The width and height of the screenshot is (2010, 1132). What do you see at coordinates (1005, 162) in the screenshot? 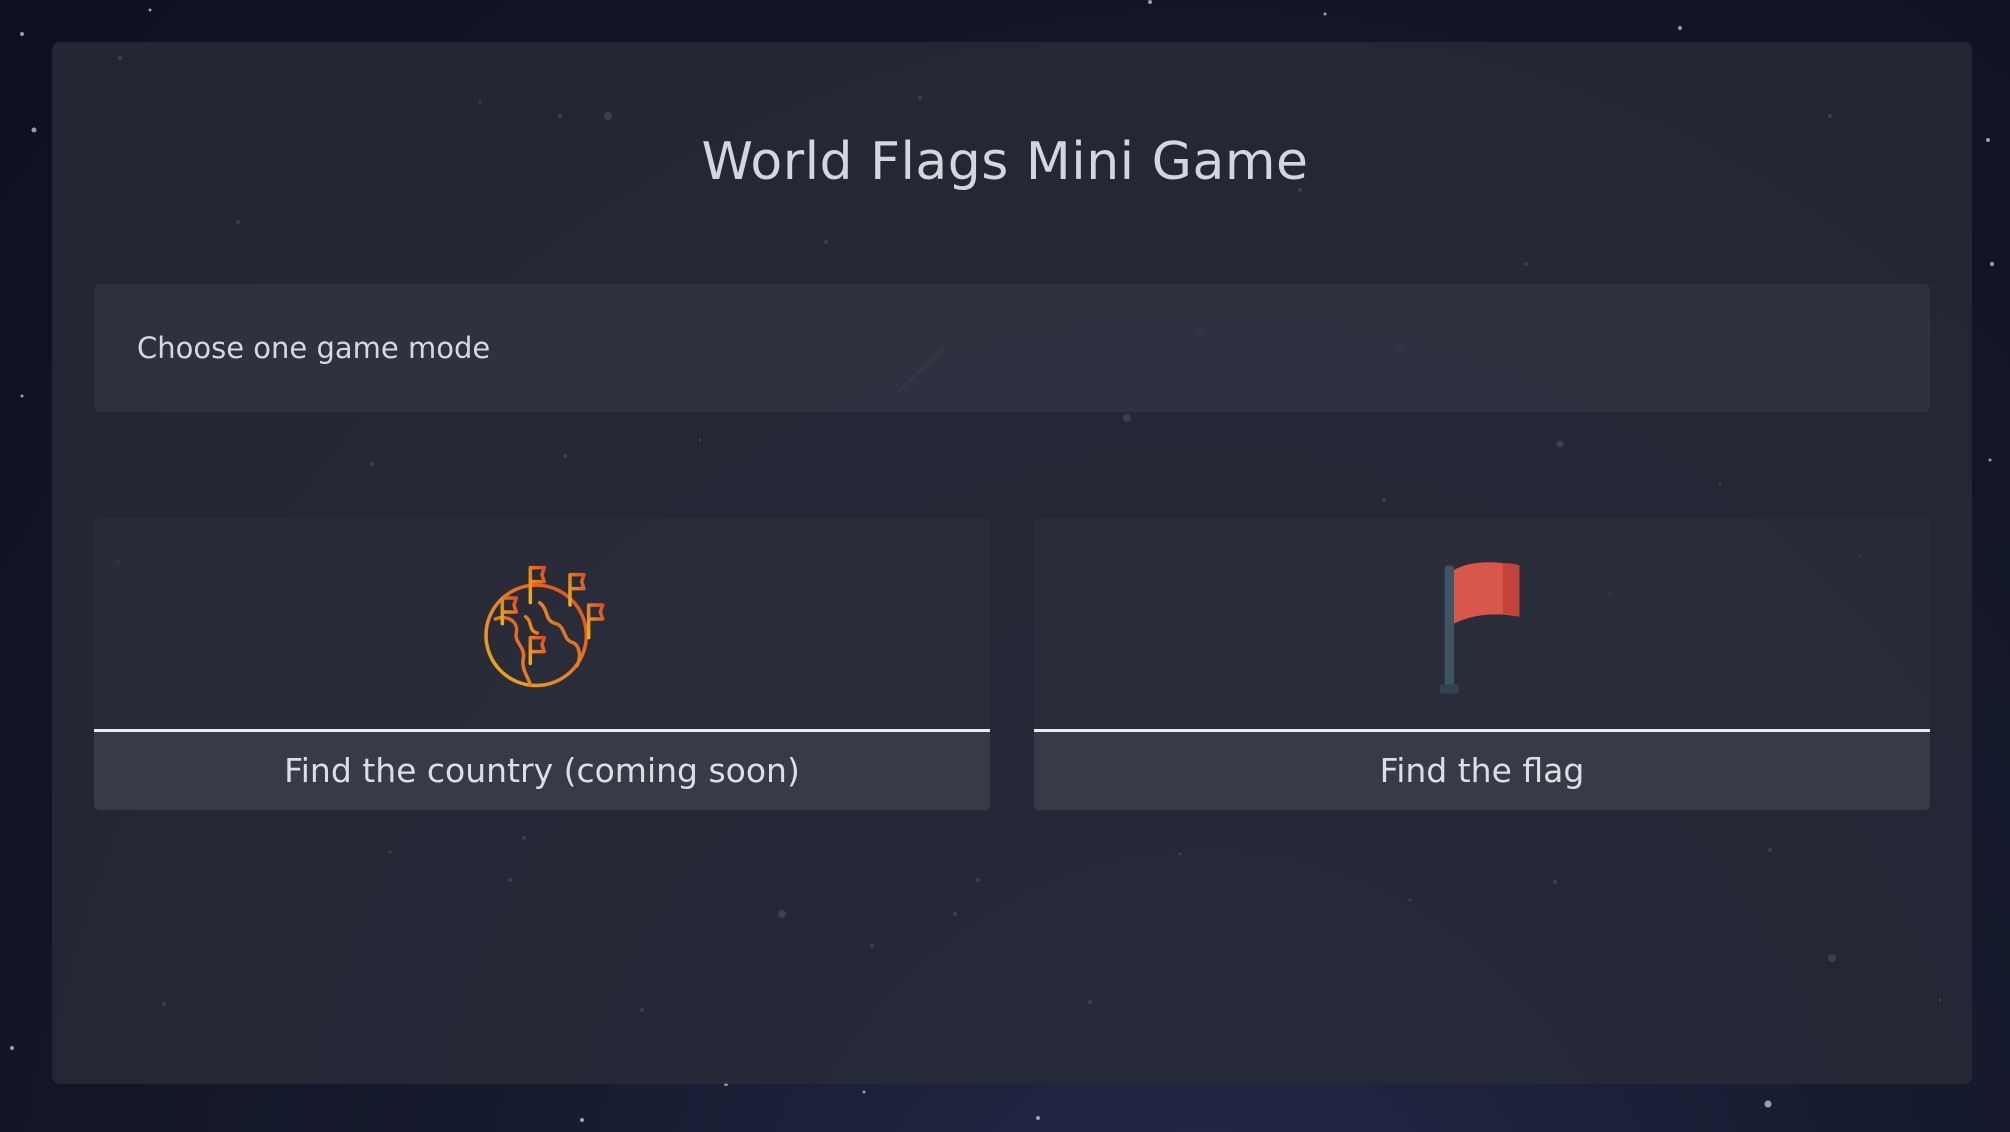
I see `page-title: World Flags Mini Game` at bounding box center [1005, 162].